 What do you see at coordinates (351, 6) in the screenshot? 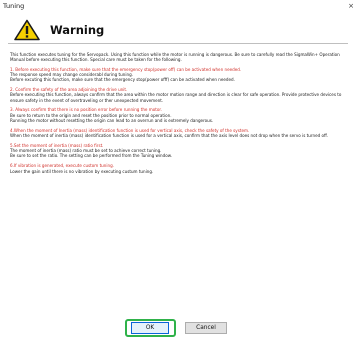
I see `close-icon: ×` at bounding box center [351, 6].